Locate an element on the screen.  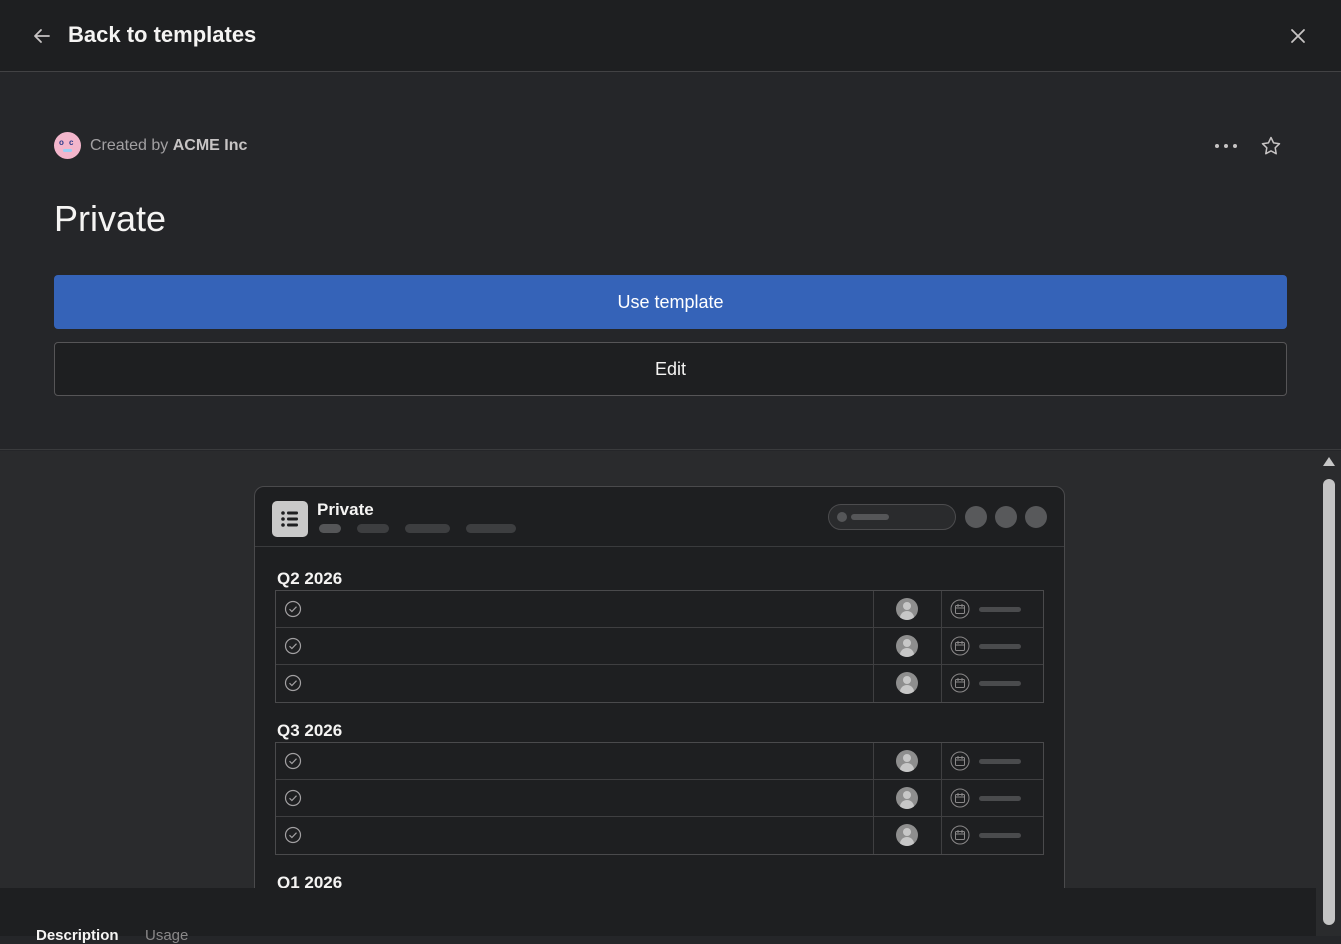
creator-logo: o c is located at coordinates (67, 145).